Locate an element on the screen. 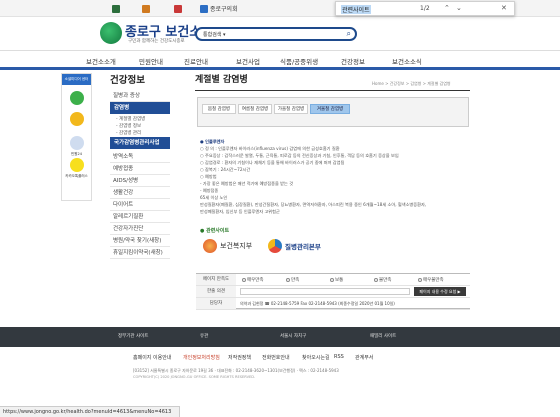 The image size is (560, 417). mohw-logo-icon is located at coordinates (210, 246).